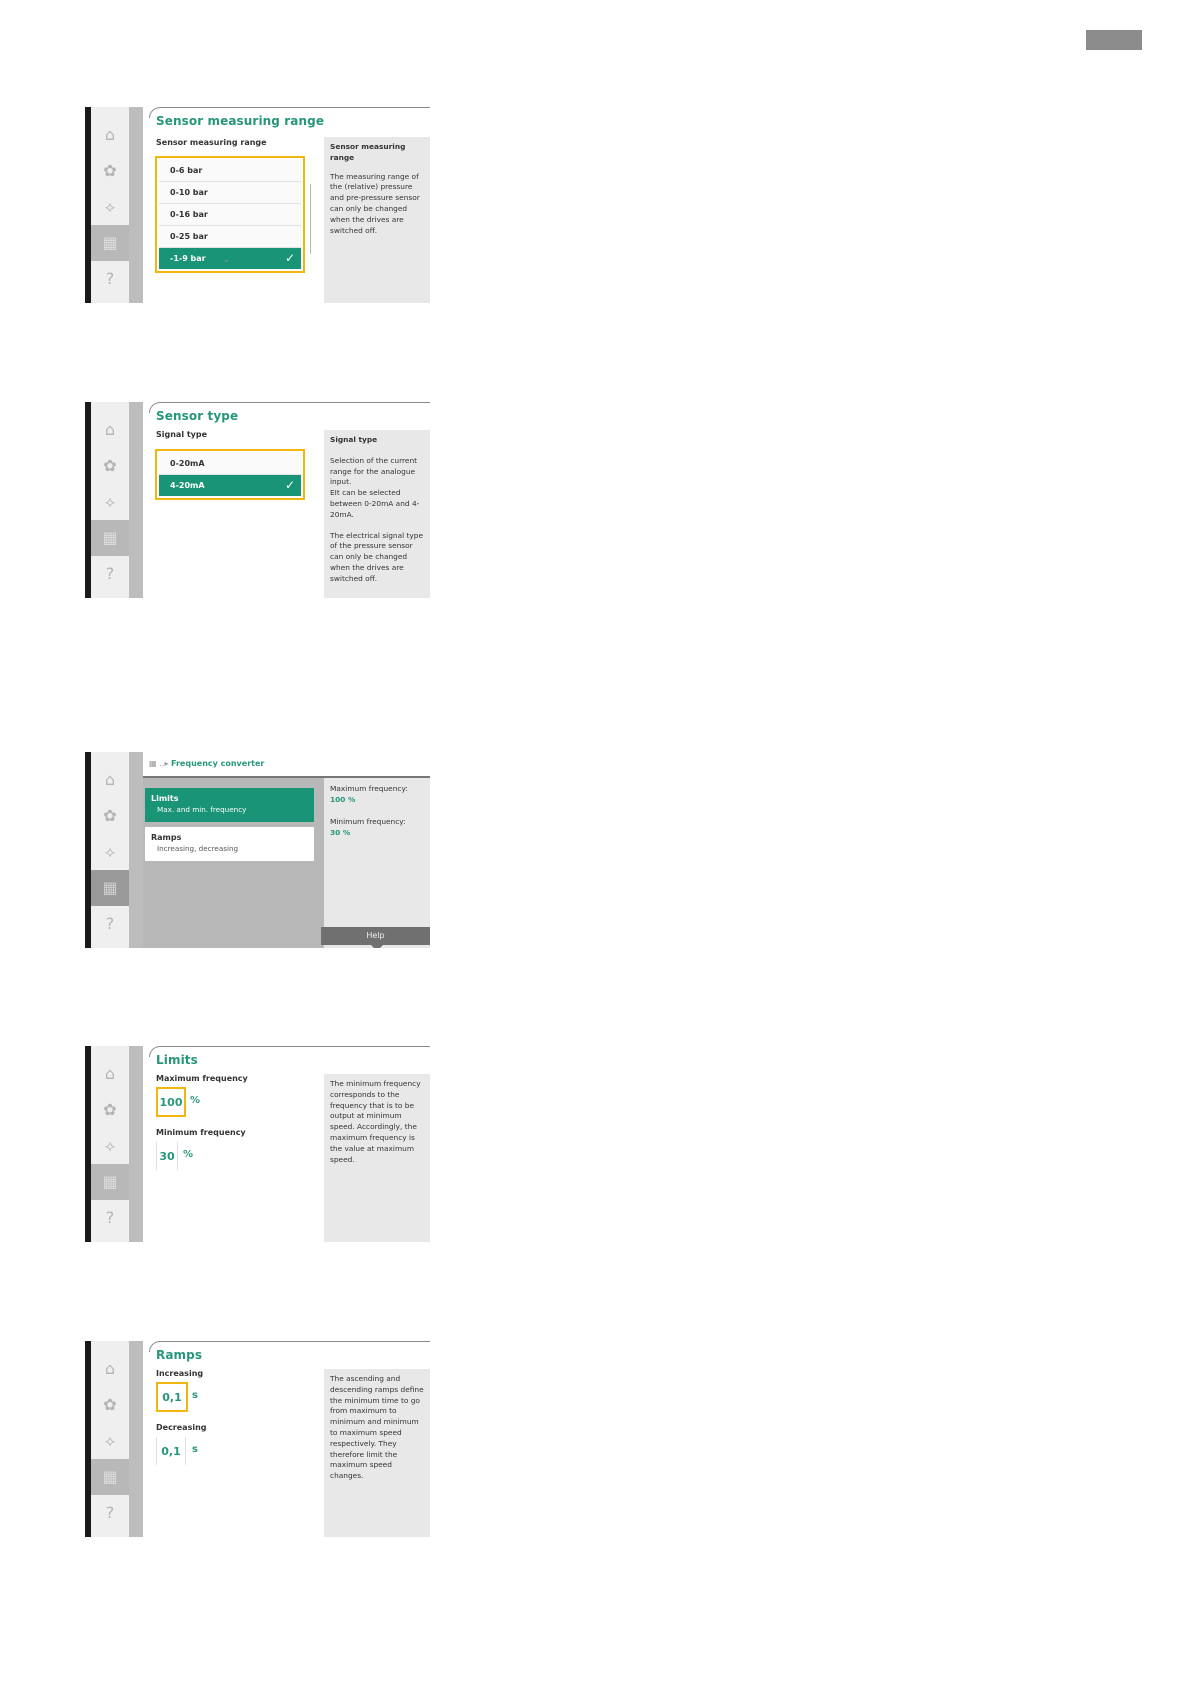 This screenshot has width=1191, height=1684. What do you see at coordinates (180, 1373) in the screenshot?
I see `increasing-label: Increasing` at bounding box center [180, 1373].